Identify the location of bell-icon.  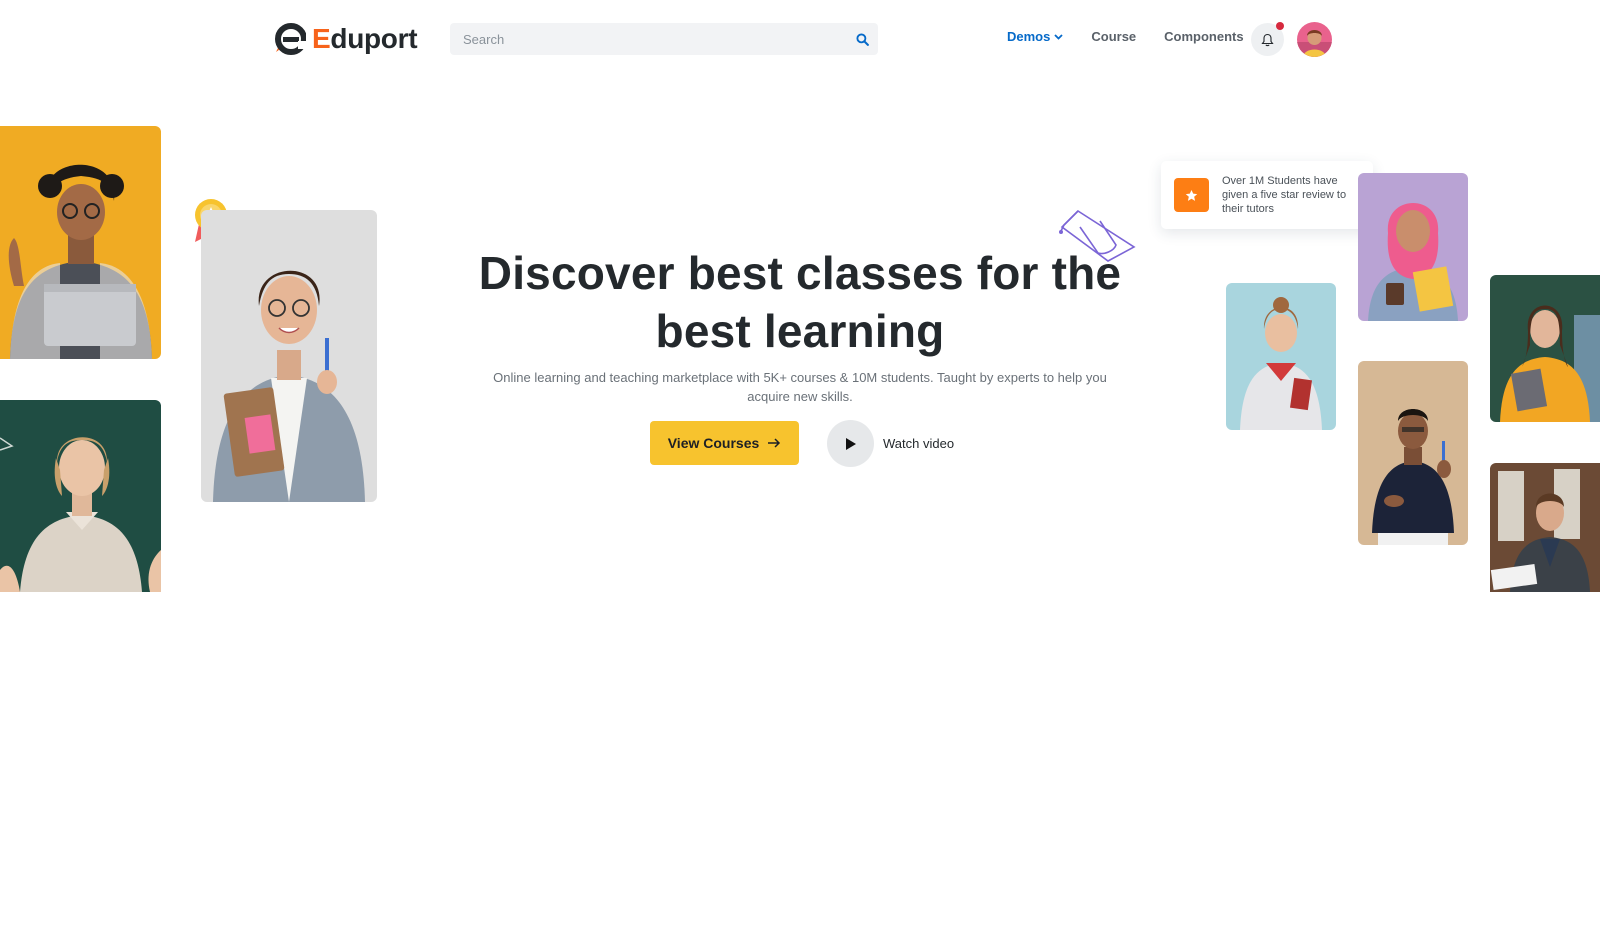
(1267, 39).